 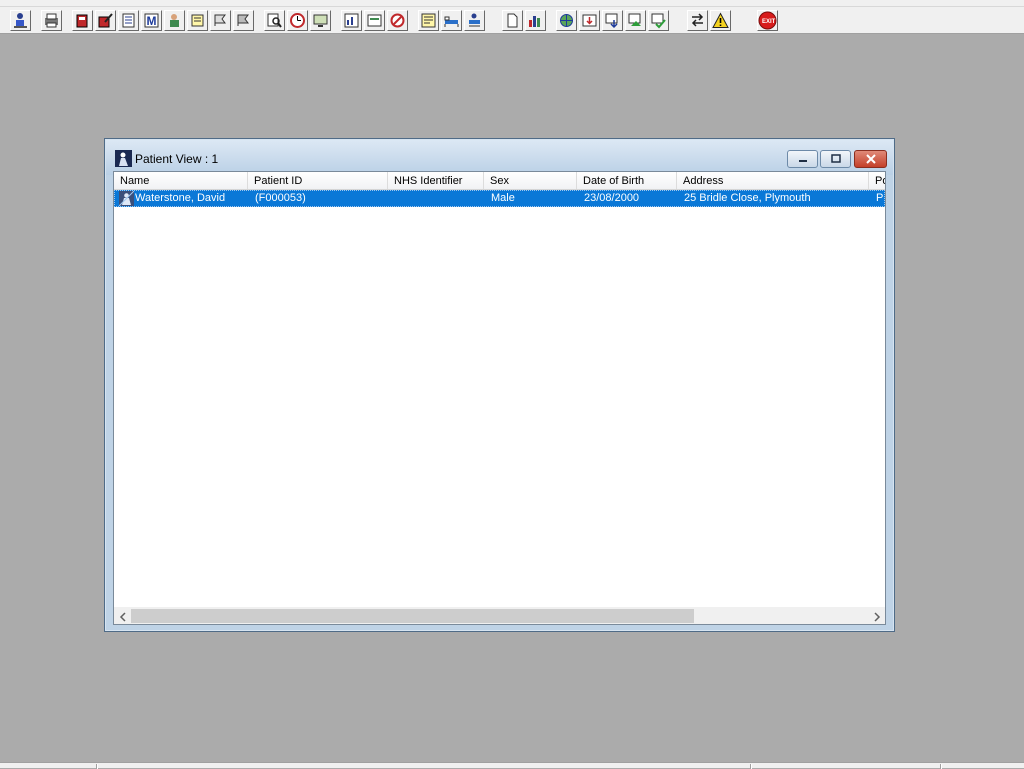 I want to click on minimize-button, so click(x=802, y=159).